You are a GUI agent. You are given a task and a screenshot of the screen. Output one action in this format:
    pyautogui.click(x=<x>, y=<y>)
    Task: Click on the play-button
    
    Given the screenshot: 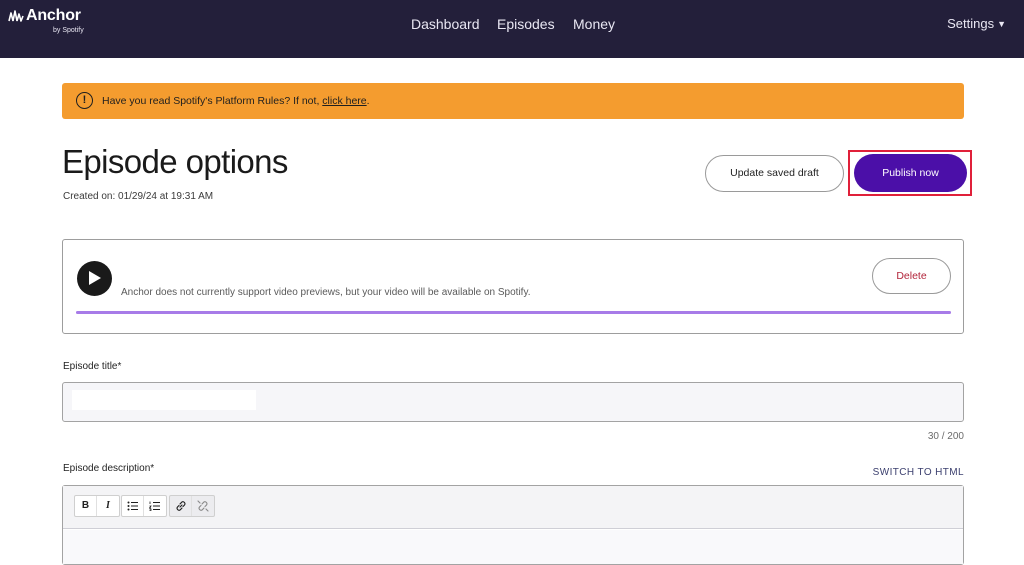 What is the action you would take?
    pyautogui.click(x=94, y=278)
    